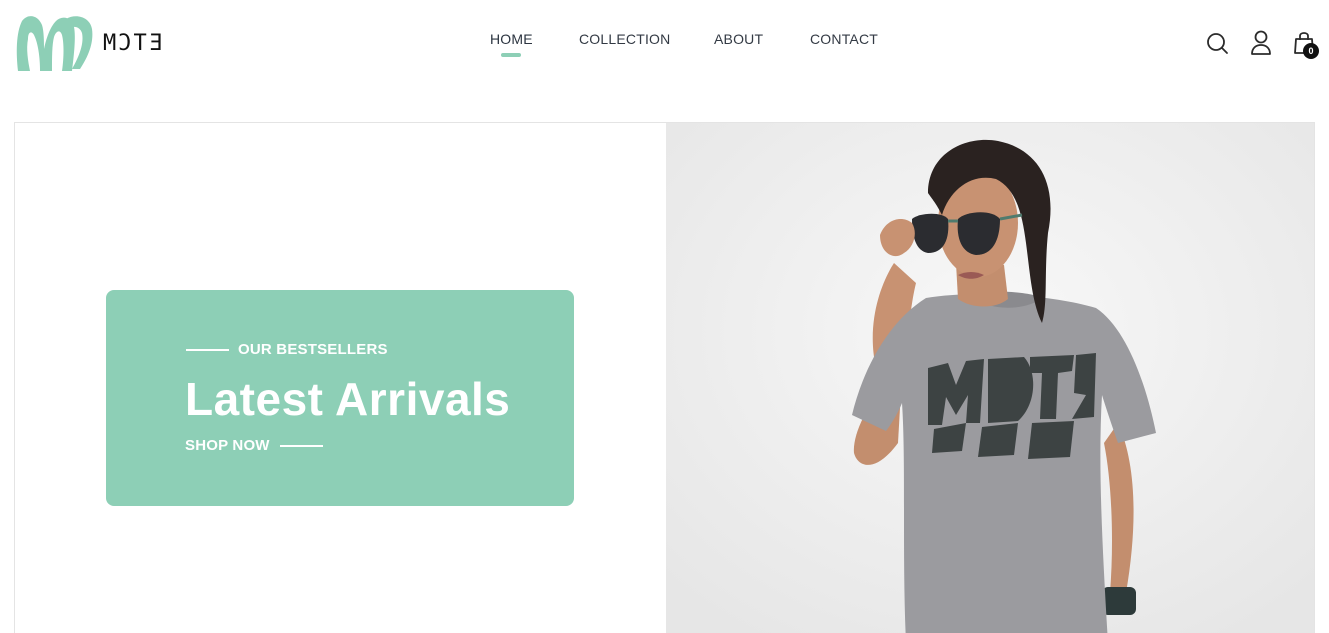  What do you see at coordinates (348, 399) in the screenshot?
I see `hero-title: Latest Arrivals` at bounding box center [348, 399].